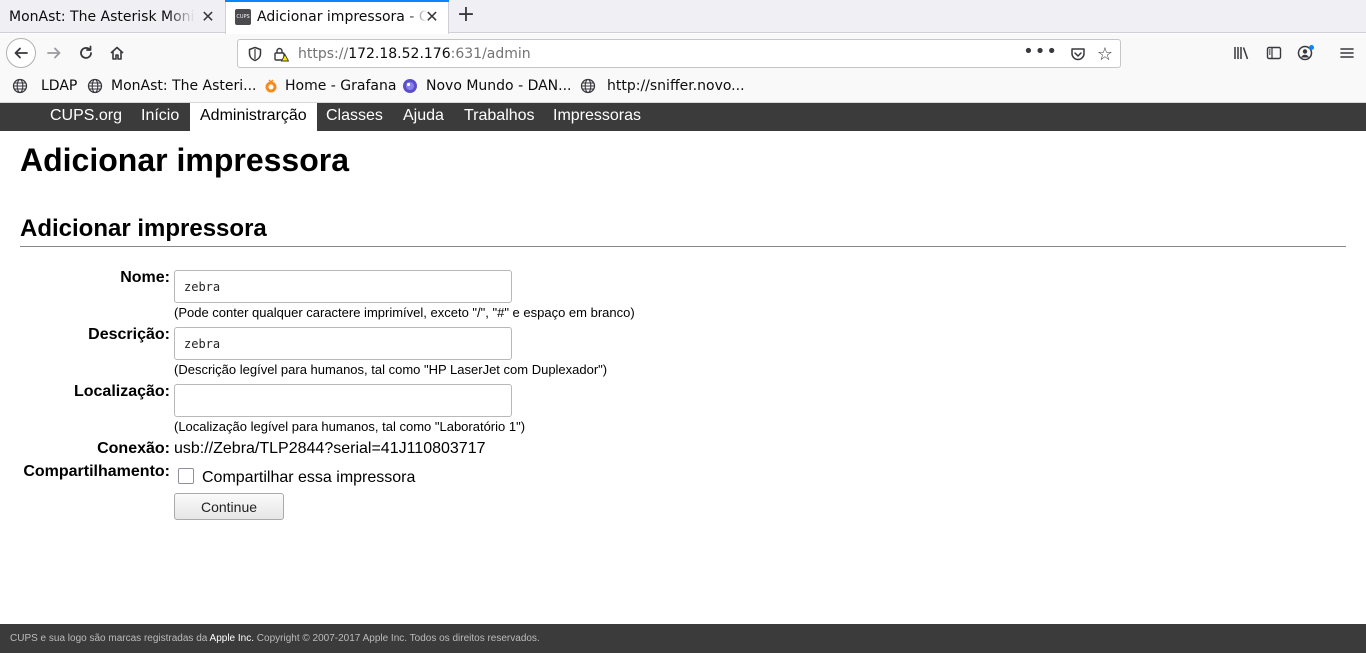 This screenshot has width=1366, height=653. What do you see at coordinates (121, 391) in the screenshot?
I see `location-label: Localização:` at bounding box center [121, 391].